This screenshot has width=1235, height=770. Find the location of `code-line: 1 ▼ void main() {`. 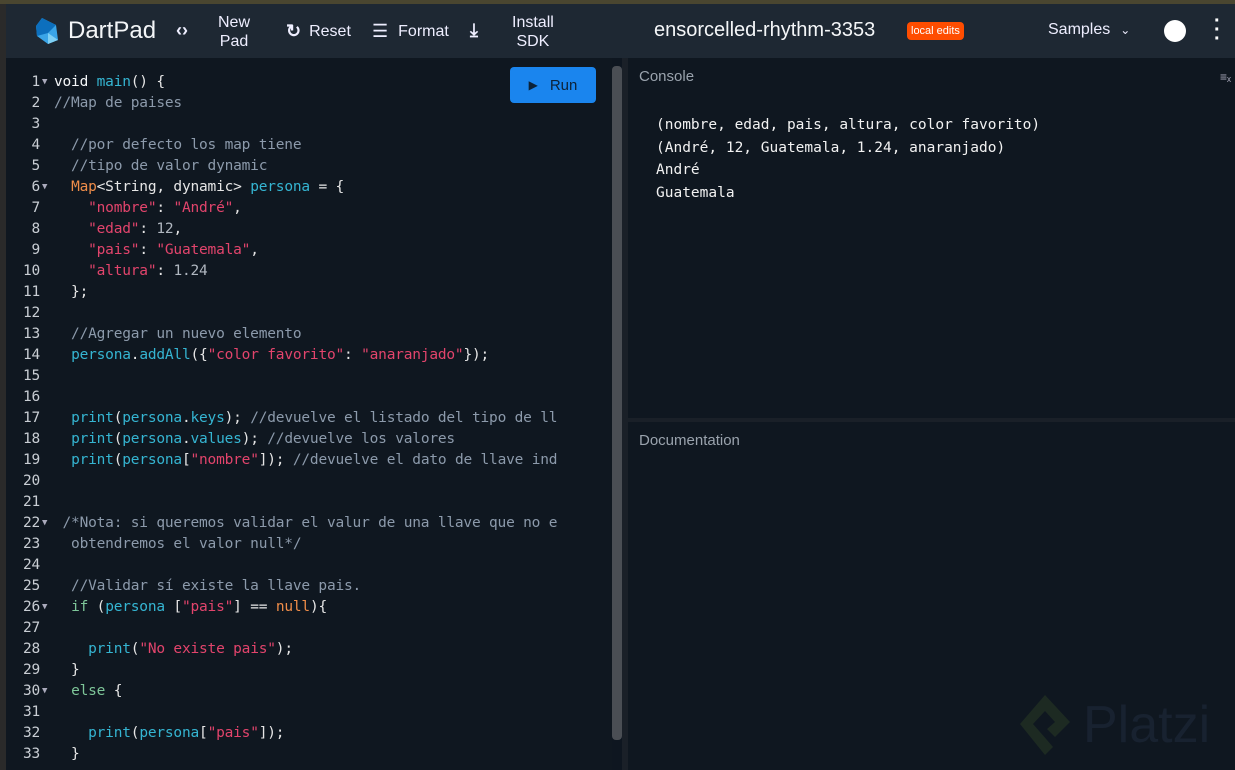

code-line: 1 ▼ void main() { is located at coordinates (85, 82).